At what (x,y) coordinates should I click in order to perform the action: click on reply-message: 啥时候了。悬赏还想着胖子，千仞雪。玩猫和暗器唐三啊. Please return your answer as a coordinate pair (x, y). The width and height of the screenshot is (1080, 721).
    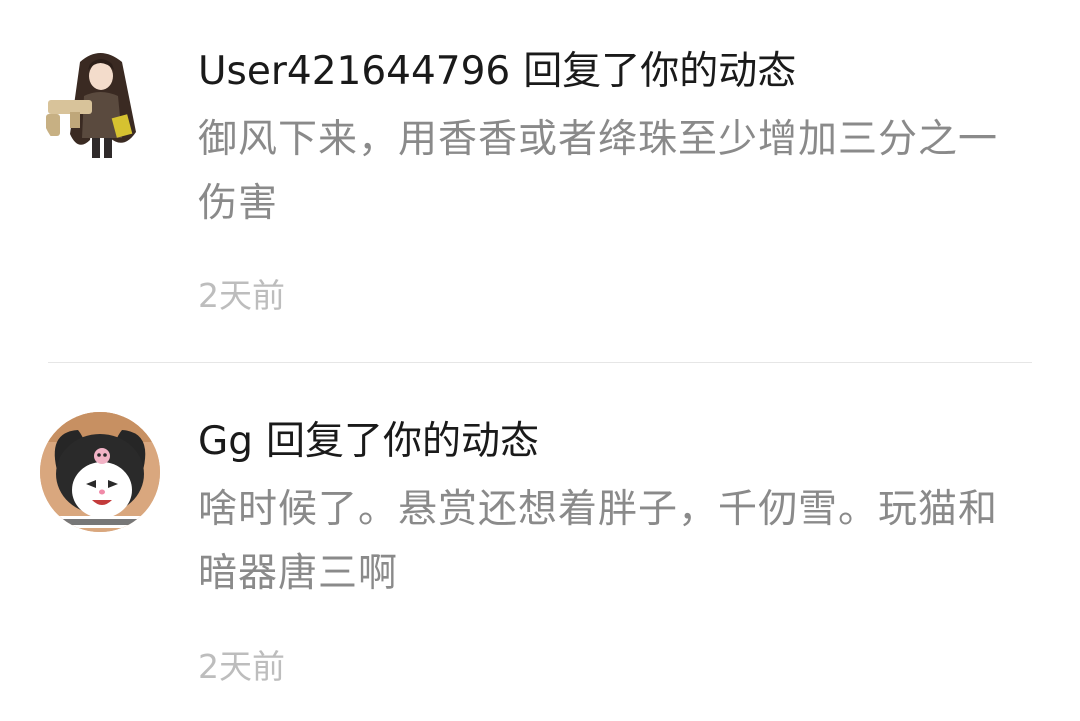
    Looking at the image, I should click on (598, 541).